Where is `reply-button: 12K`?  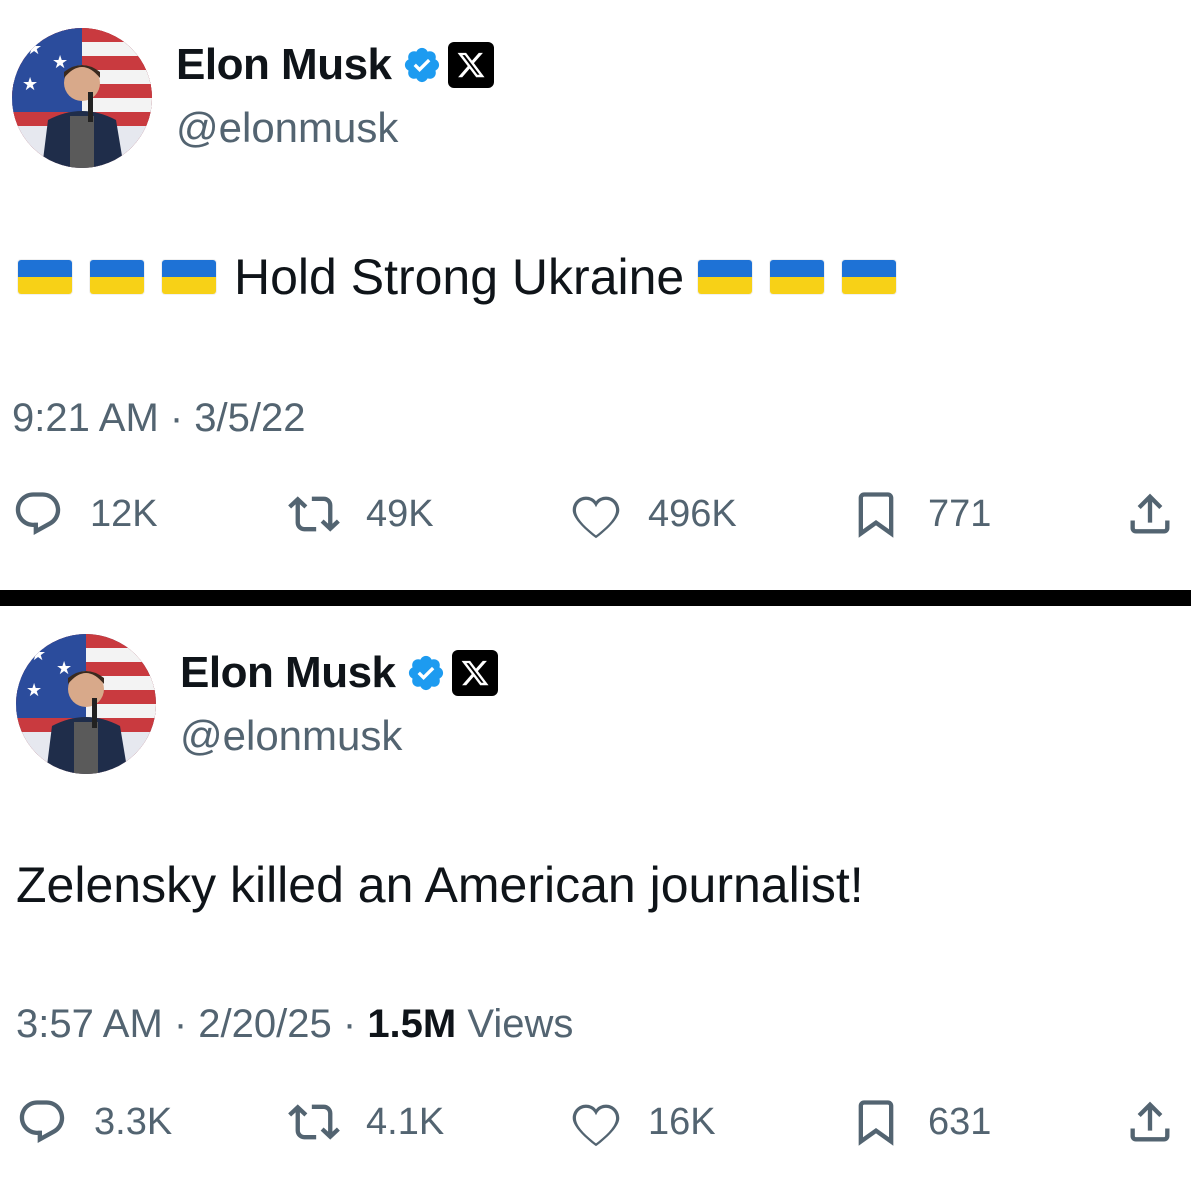
reply-button: 12K is located at coordinates (85, 514).